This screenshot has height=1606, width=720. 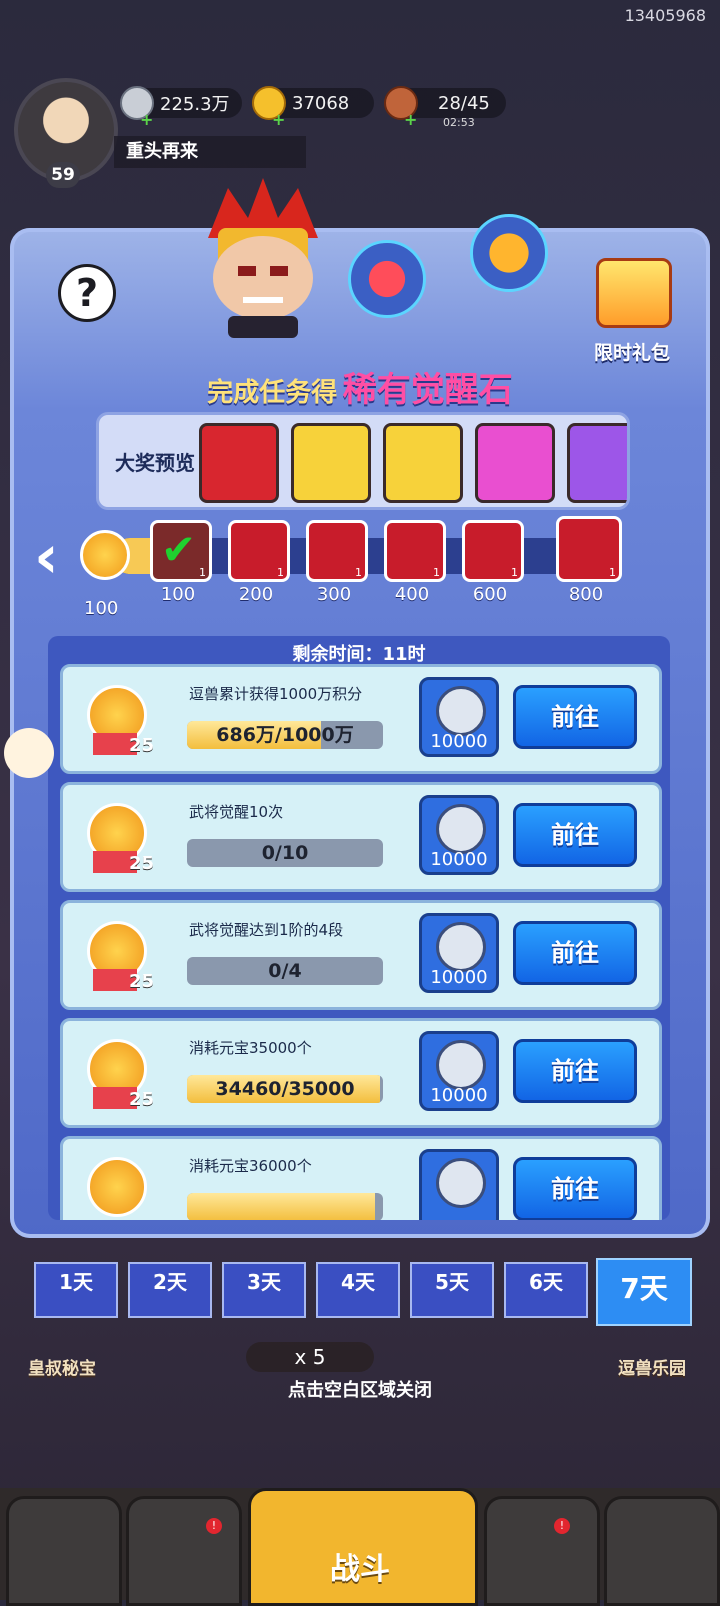 What do you see at coordinates (490, 594) in the screenshot?
I see `milestone-value: 600` at bounding box center [490, 594].